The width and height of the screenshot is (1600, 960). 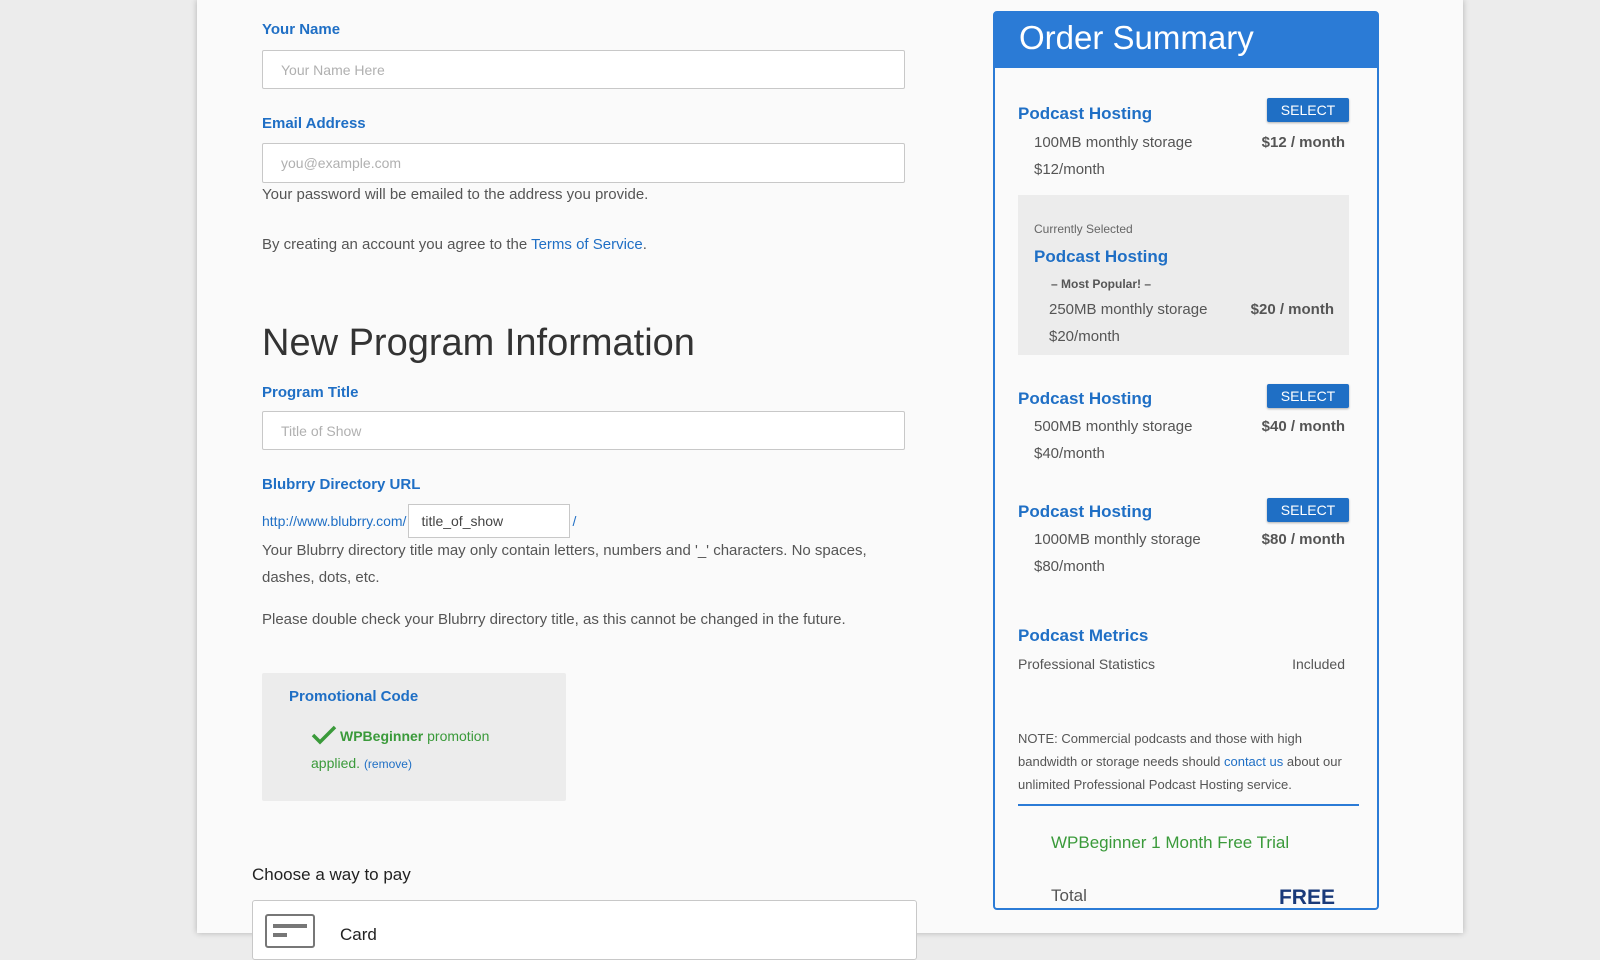 I want to click on plan-1-sub: $12/month, so click(x=1069, y=169).